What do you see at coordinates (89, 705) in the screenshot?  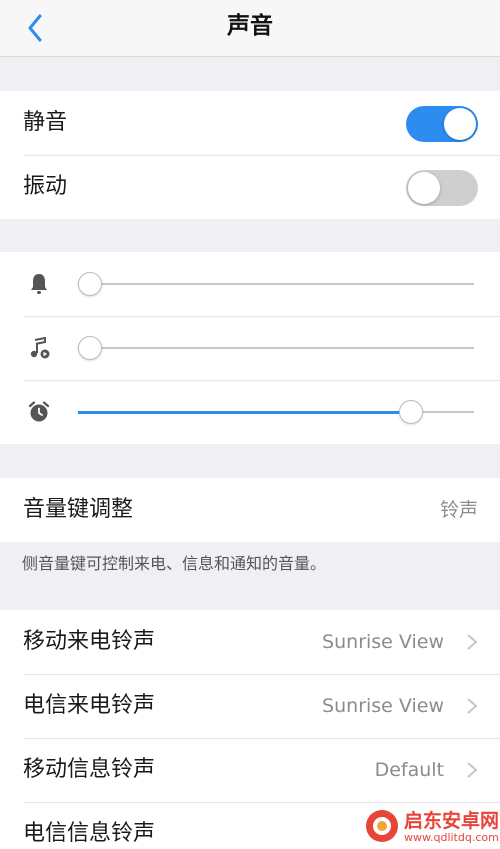 I see `ringtone-label: 电信来电铃声` at bounding box center [89, 705].